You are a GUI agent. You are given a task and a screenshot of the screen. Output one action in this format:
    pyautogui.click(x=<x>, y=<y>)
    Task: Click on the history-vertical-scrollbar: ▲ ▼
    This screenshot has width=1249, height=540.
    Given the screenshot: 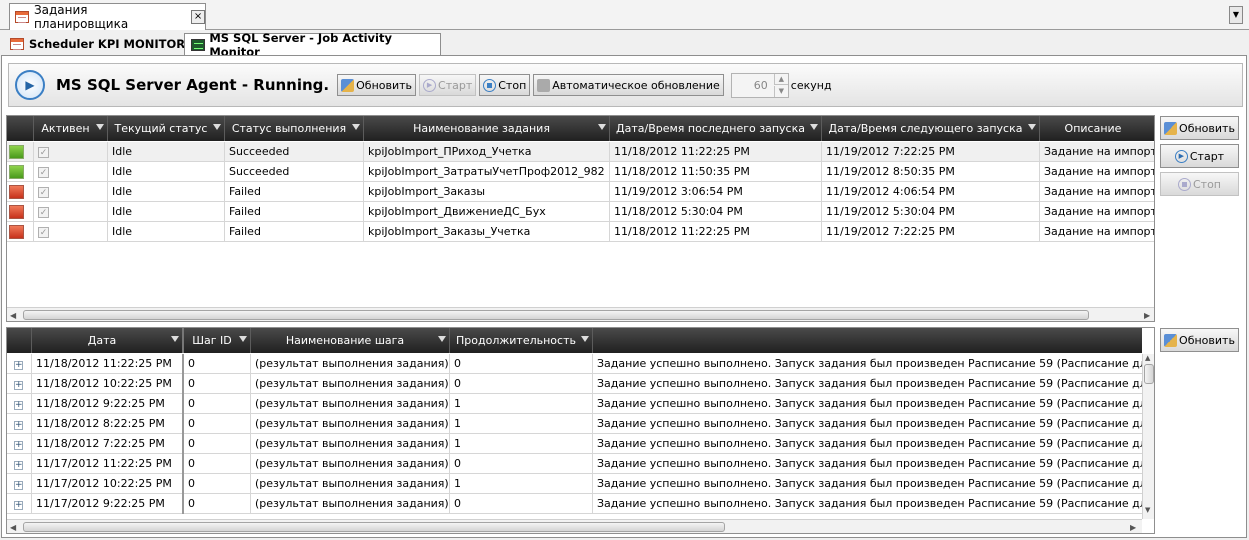 What is the action you would take?
    pyautogui.click(x=1148, y=436)
    